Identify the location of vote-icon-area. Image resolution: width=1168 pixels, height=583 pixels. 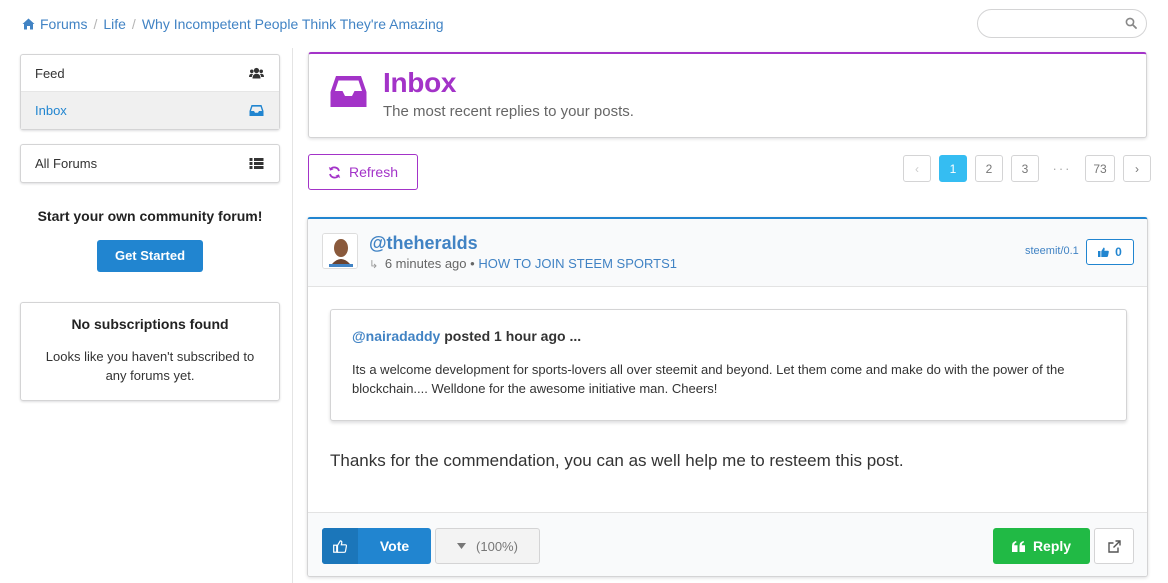
(340, 546).